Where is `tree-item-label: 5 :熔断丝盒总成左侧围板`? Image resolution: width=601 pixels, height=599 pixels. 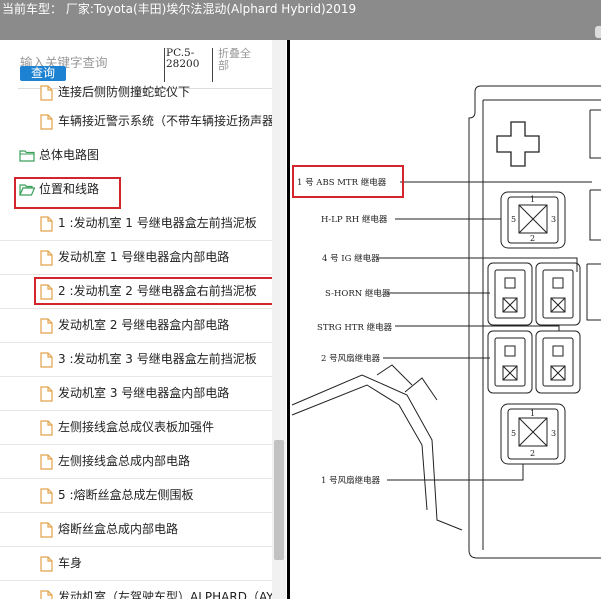
tree-item-label: 5 :熔断丝盒总成左侧围板 is located at coordinates (126, 495).